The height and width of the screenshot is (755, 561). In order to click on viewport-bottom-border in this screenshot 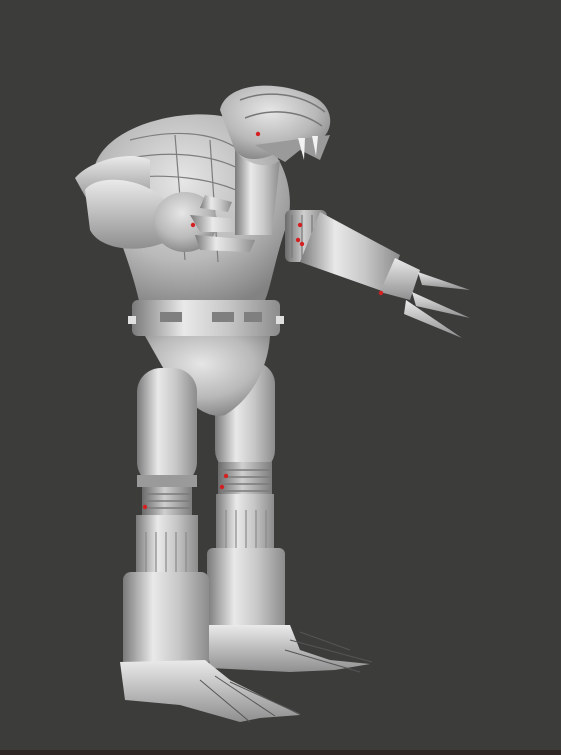, I will do `click(280, 752)`.